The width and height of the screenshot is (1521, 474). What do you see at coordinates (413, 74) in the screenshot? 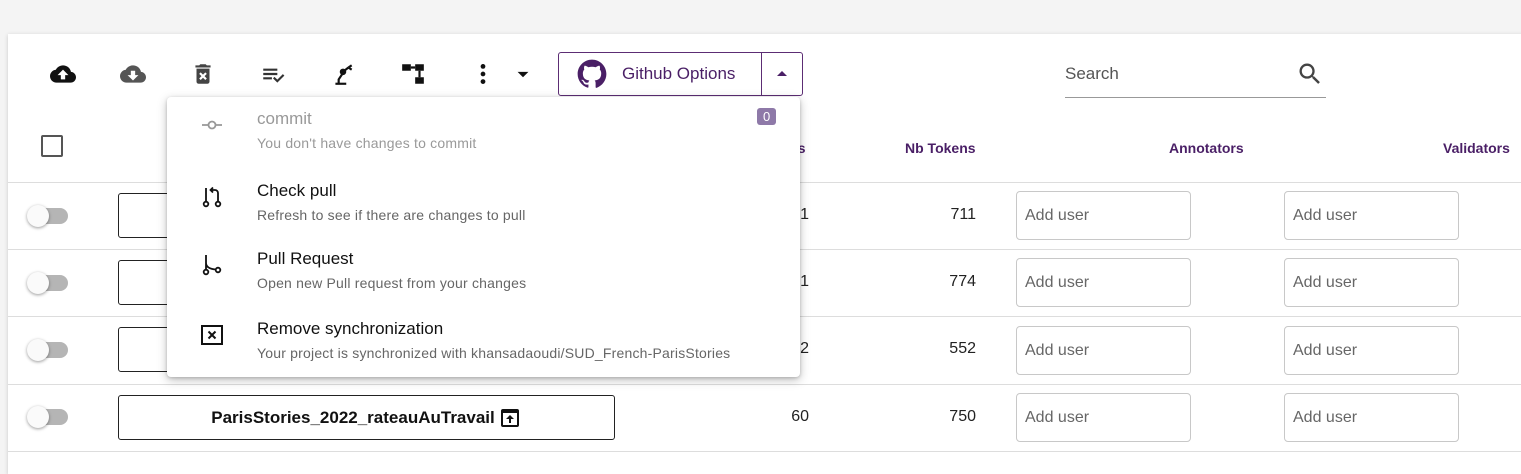
I see `tree-structure-icon` at bounding box center [413, 74].